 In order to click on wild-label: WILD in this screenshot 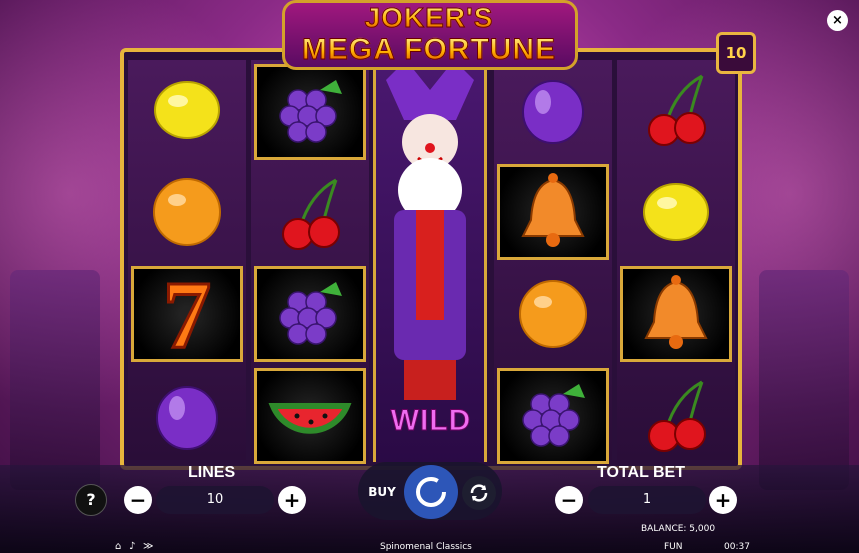, I will do `click(431, 421)`.